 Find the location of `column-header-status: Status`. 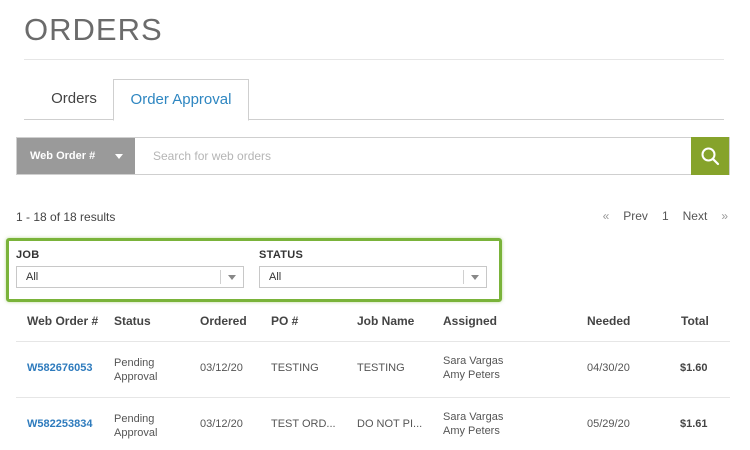

column-header-status: Status is located at coordinates (132, 321).